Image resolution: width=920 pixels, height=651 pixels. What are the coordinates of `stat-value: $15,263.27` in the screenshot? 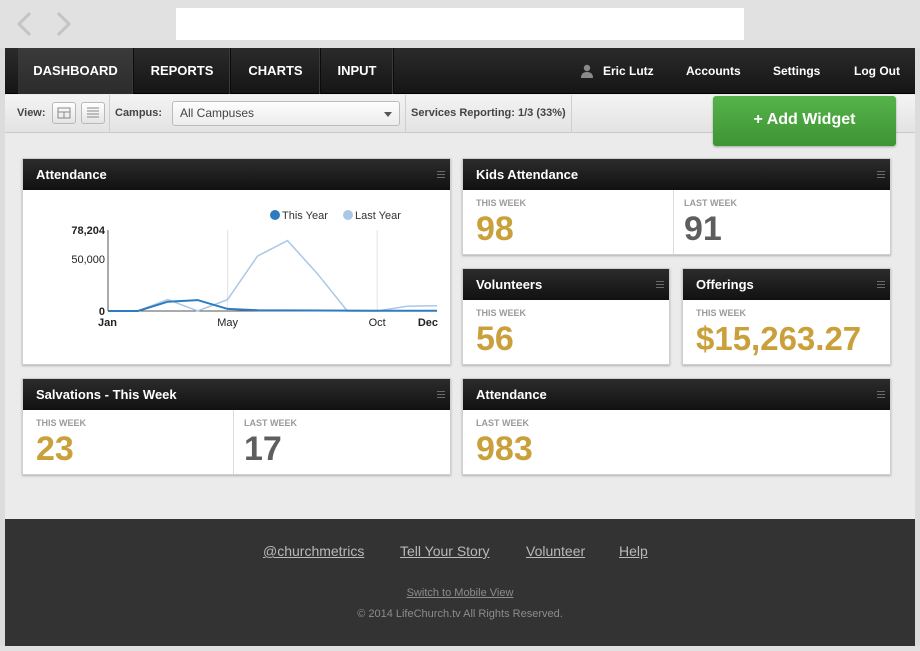 It's located at (779, 338).